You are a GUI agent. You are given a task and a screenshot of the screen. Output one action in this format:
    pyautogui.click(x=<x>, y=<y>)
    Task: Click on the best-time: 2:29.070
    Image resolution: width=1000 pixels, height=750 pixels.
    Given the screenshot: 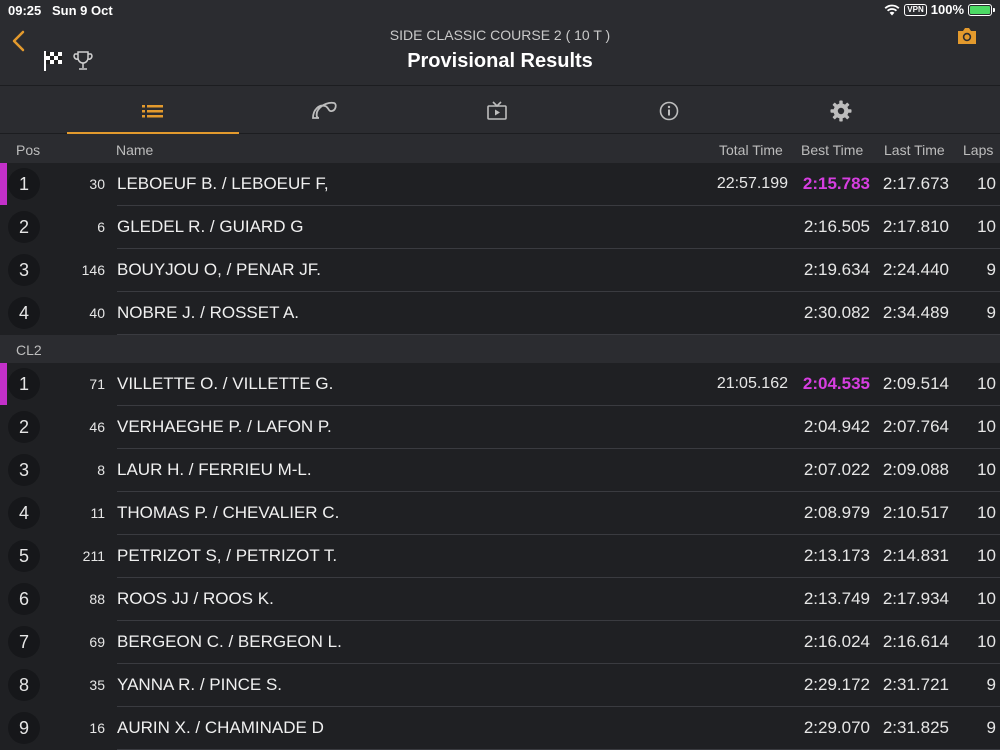 What is the action you would take?
    pyautogui.click(x=836, y=727)
    